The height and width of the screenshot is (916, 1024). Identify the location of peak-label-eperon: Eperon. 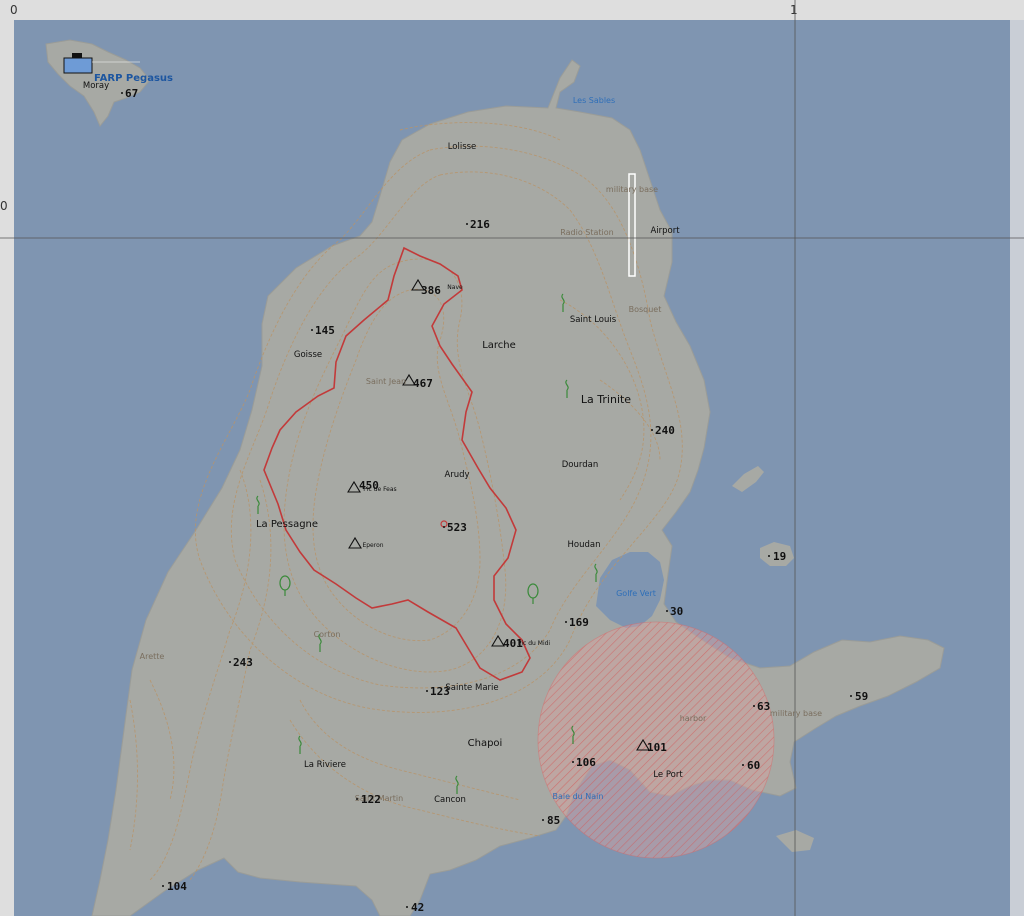
(372, 545).